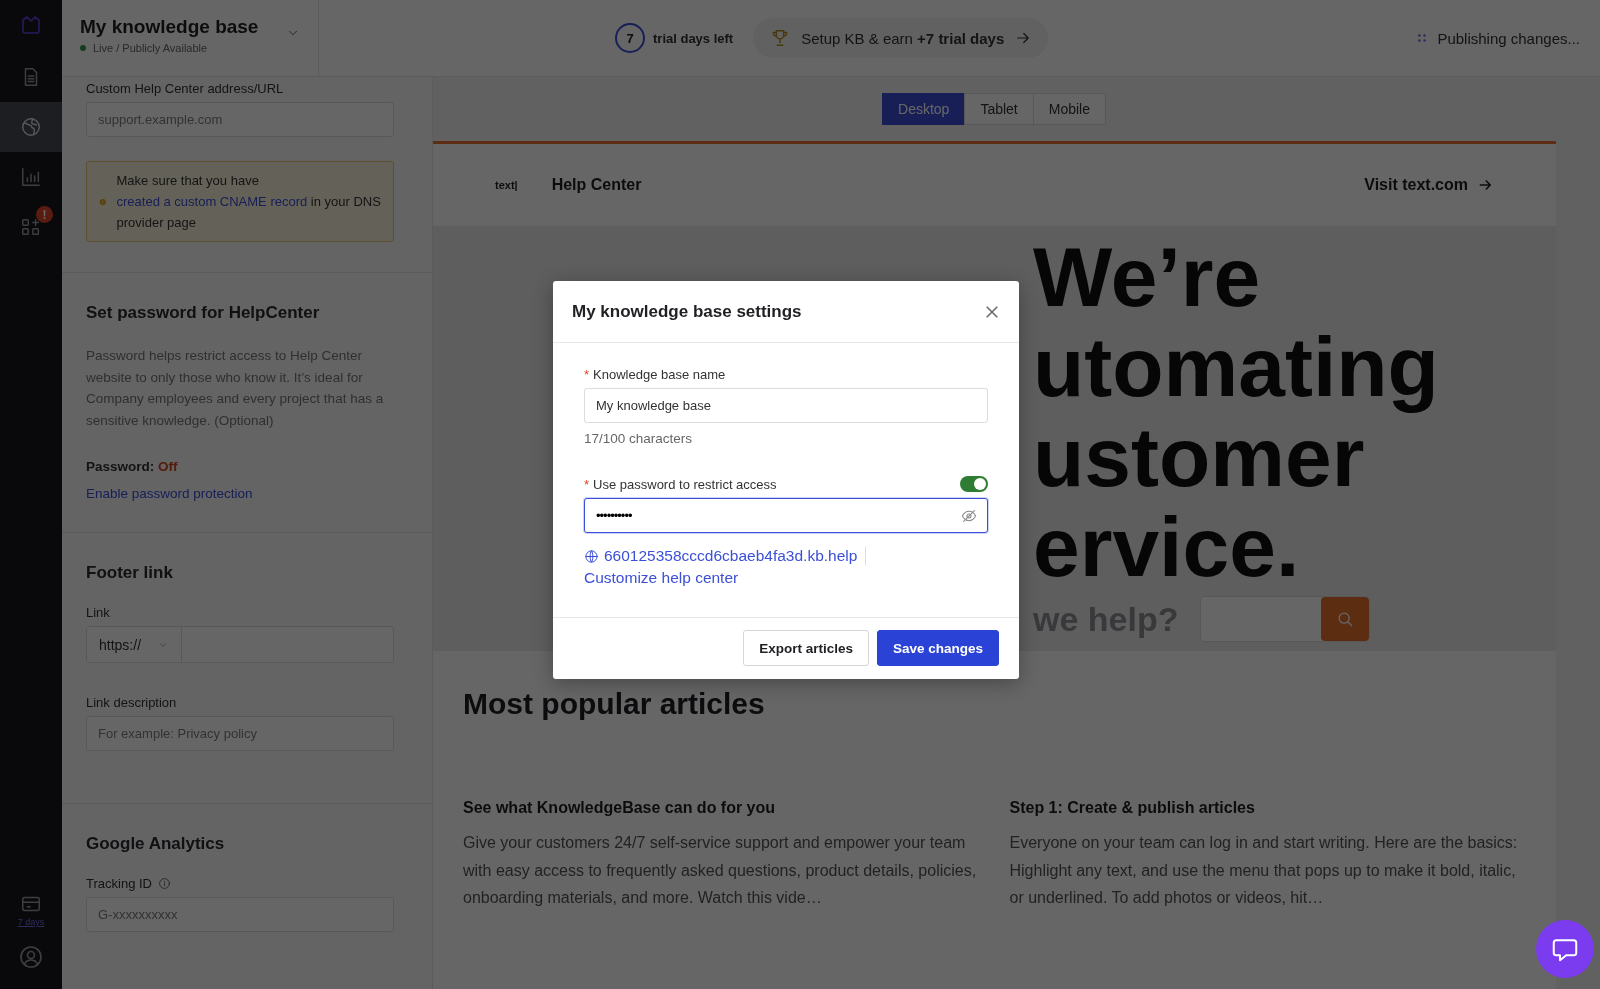  What do you see at coordinates (999, 109) in the screenshot?
I see `device-tab: Tablet` at bounding box center [999, 109].